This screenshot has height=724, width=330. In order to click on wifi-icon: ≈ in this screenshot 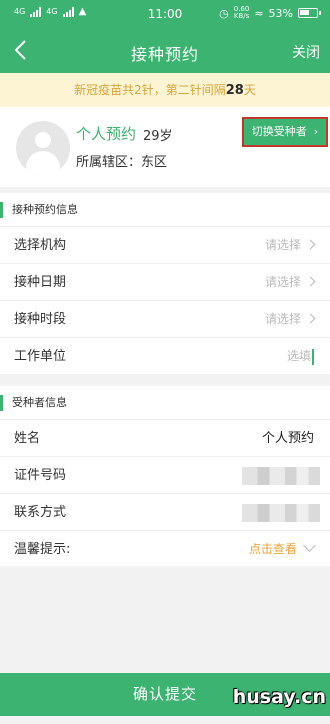, I will do `click(259, 13)`.